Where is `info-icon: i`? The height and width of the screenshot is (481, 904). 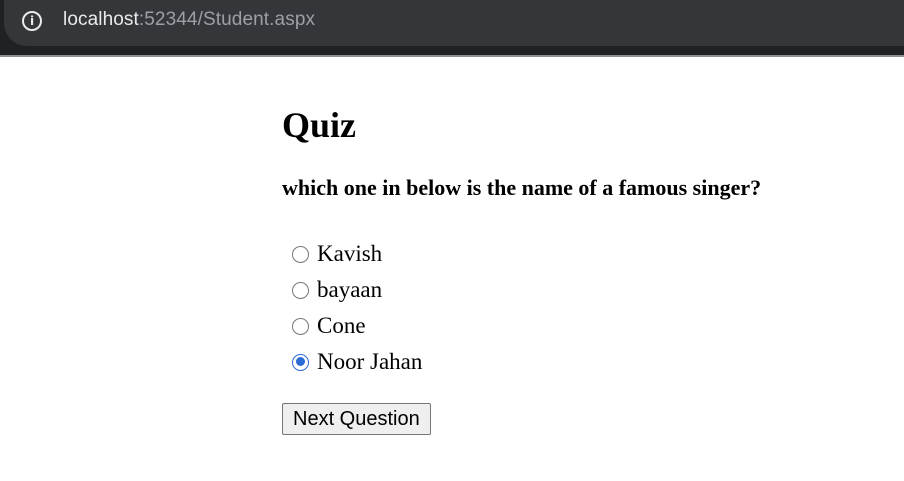 info-icon: i is located at coordinates (32, 21).